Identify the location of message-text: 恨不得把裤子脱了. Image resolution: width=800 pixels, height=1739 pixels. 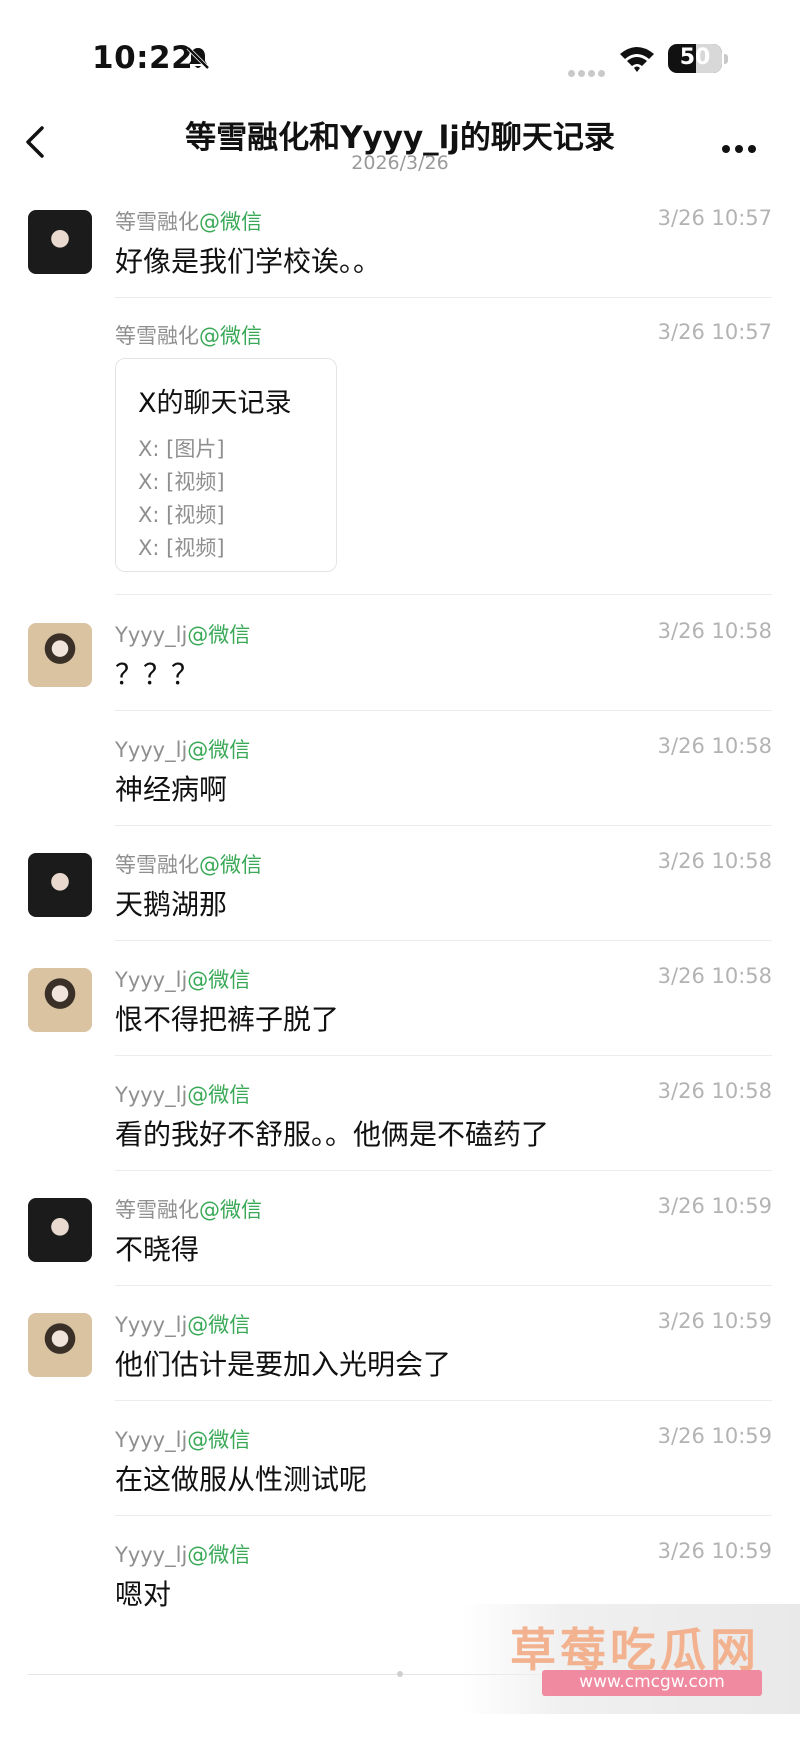
(227, 1019).